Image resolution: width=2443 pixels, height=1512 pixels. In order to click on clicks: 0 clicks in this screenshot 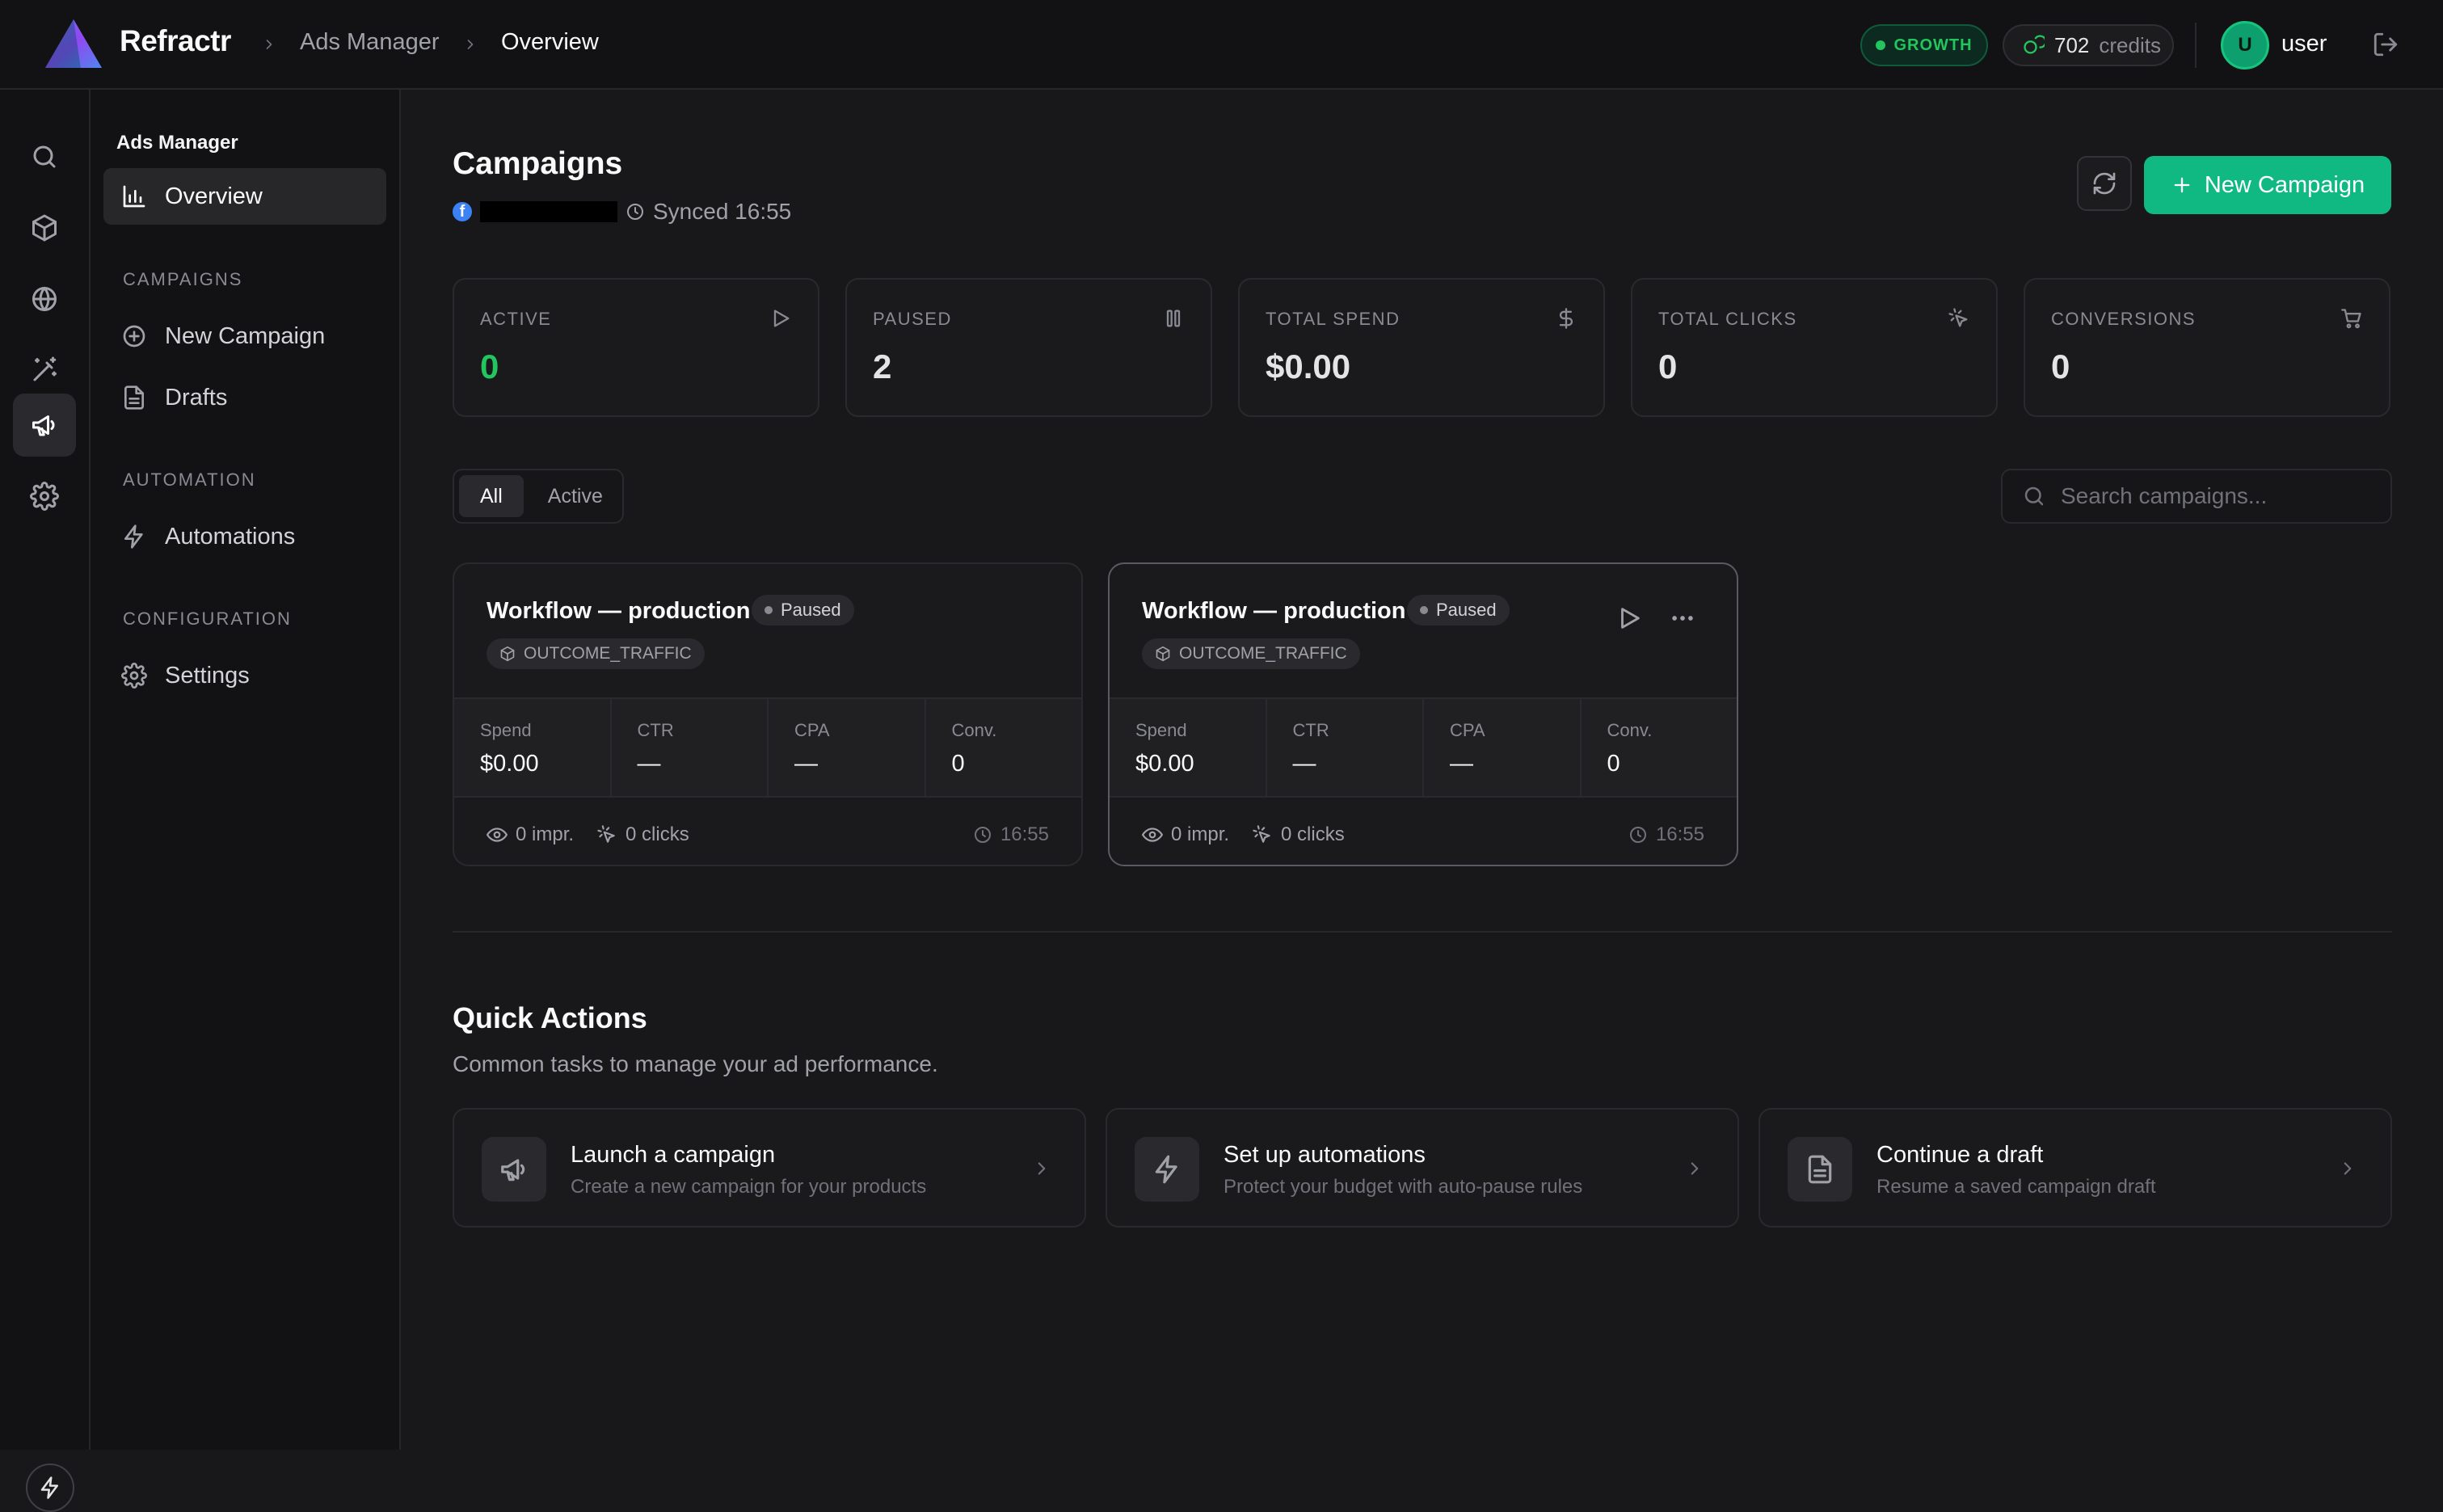, I will do `click(642, 834)`.